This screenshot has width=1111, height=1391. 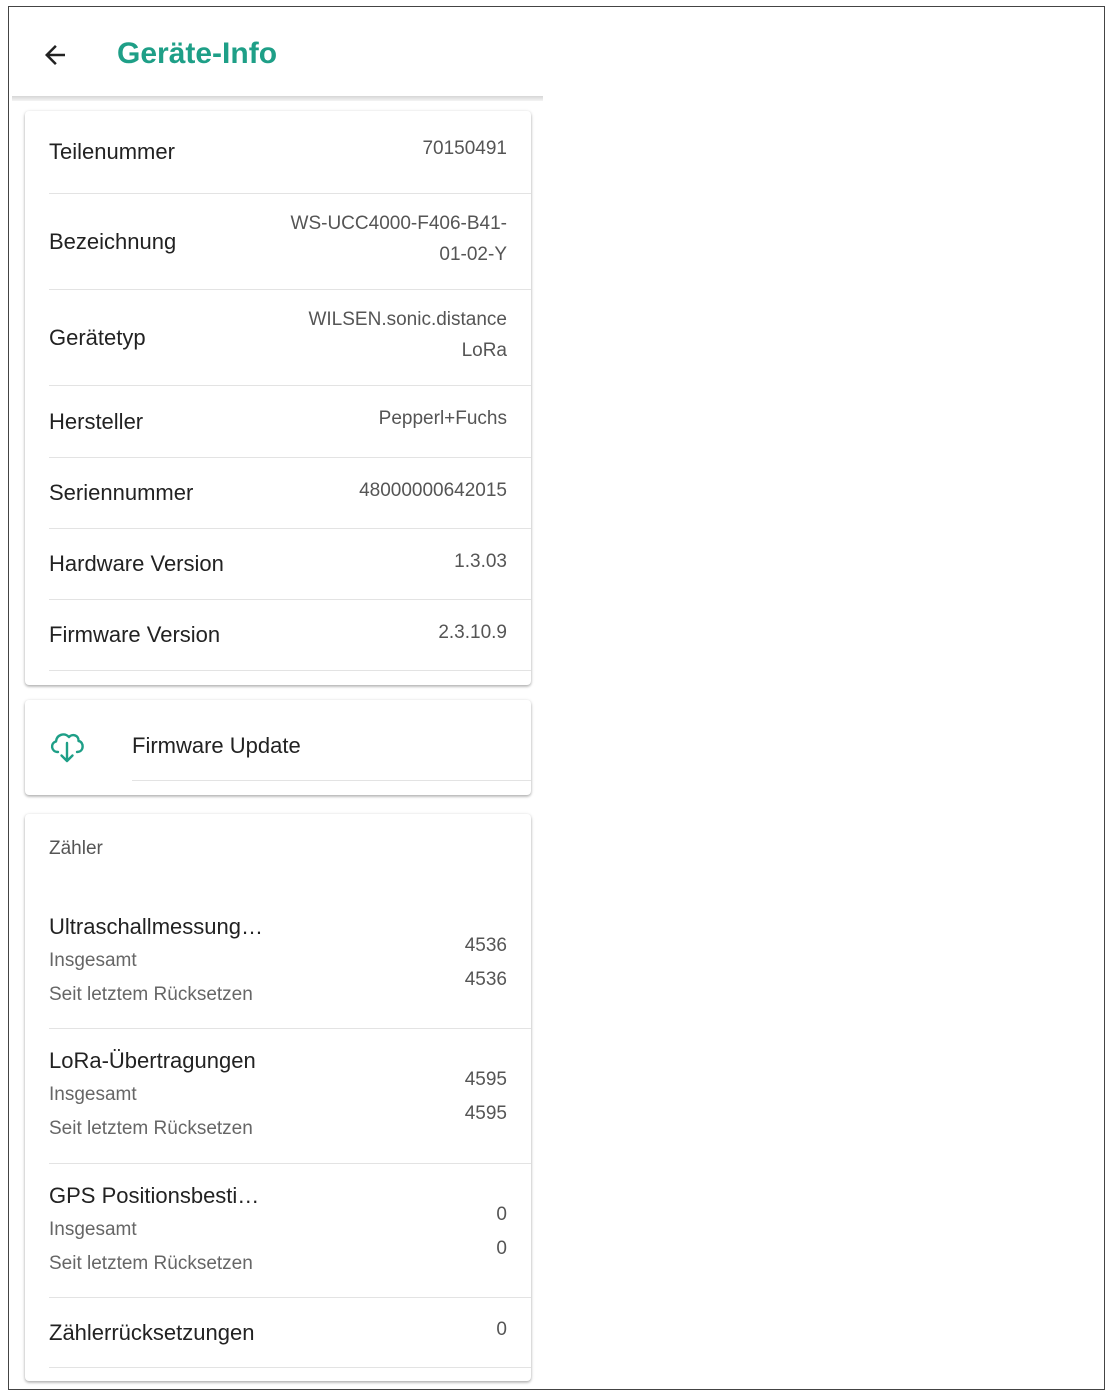 I want to click on info-value-line: 01-02-Y, so click(x=473, y=254).